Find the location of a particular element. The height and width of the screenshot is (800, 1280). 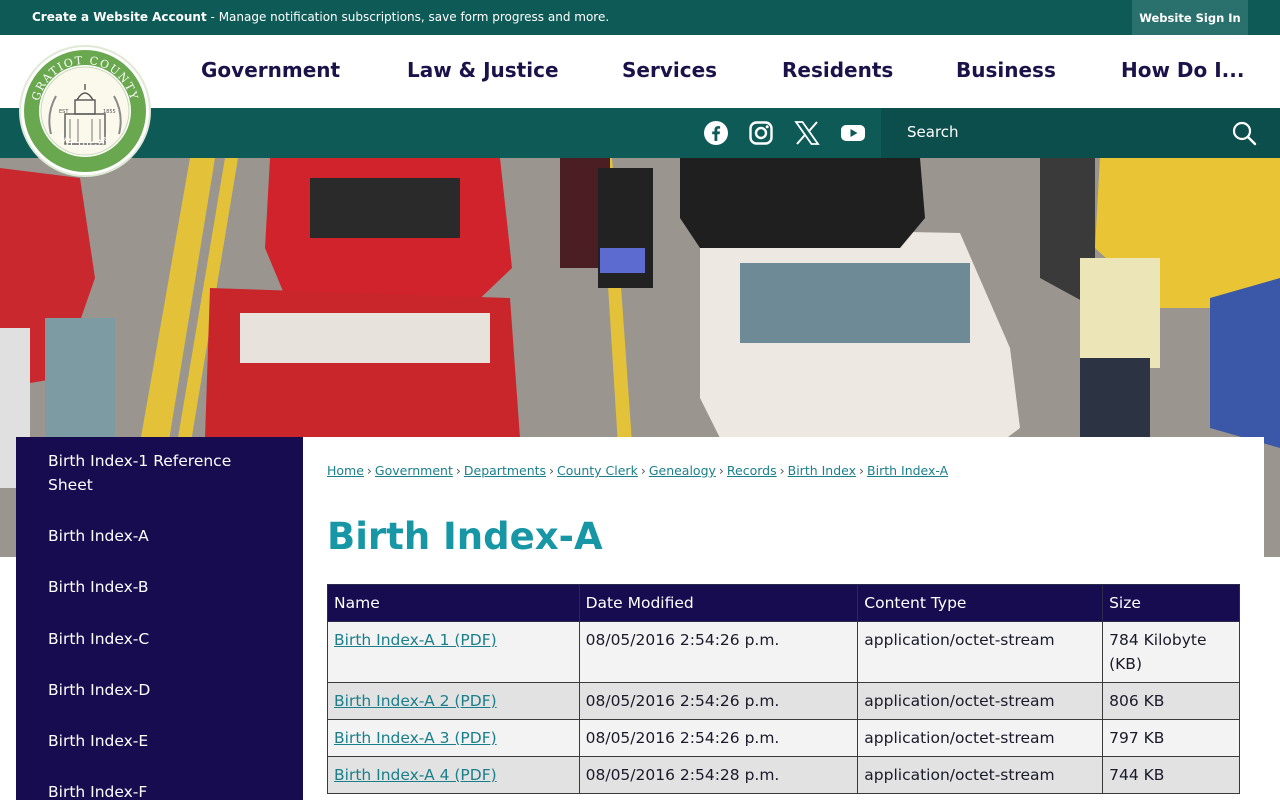

nav-government: Government is located at coordinates (270, 70).